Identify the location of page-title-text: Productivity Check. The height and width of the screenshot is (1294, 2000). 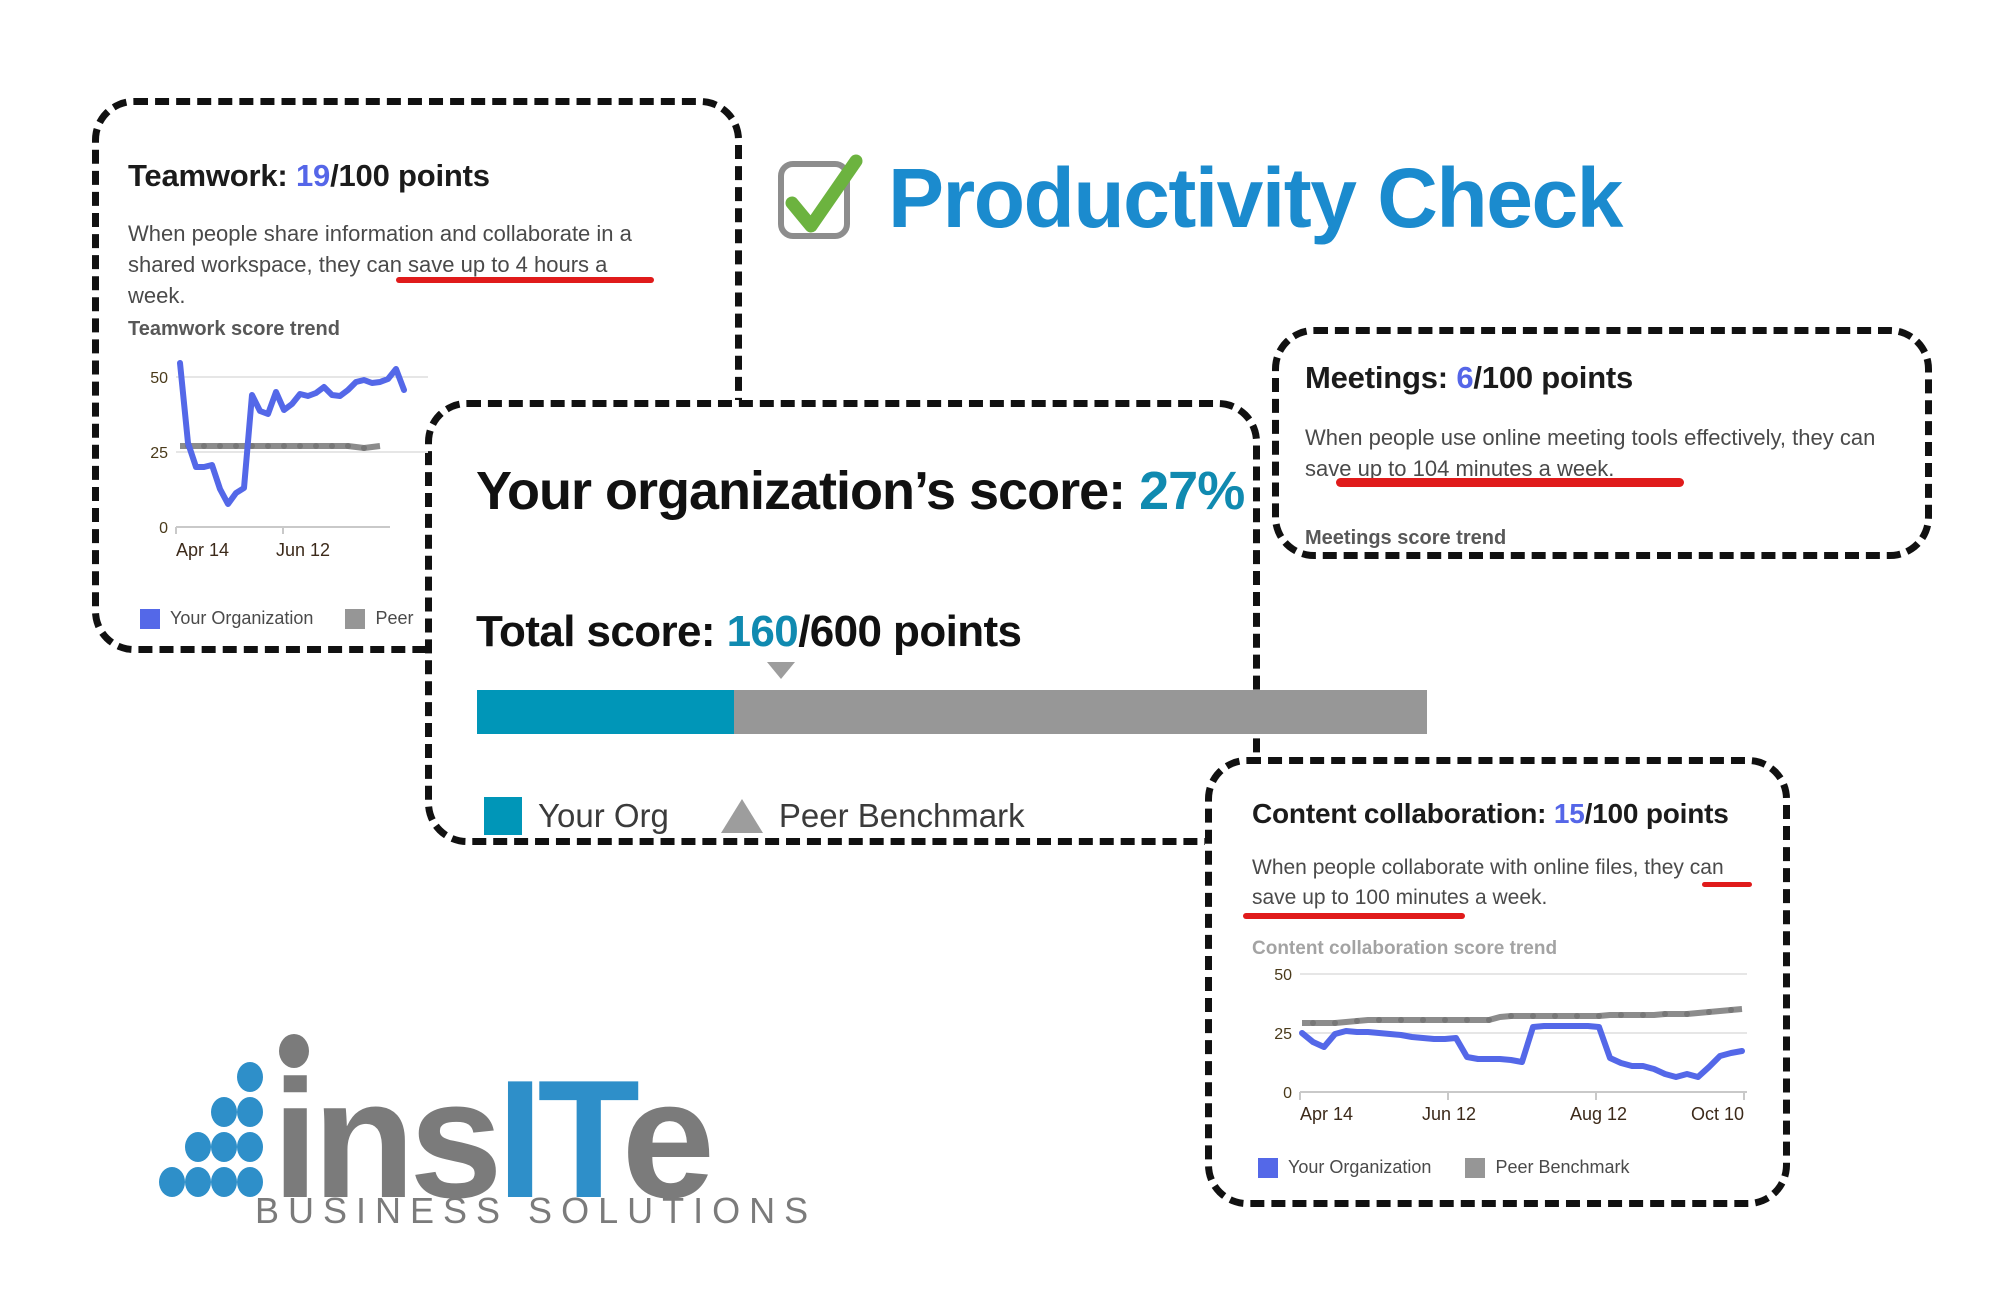
(1255, 198).